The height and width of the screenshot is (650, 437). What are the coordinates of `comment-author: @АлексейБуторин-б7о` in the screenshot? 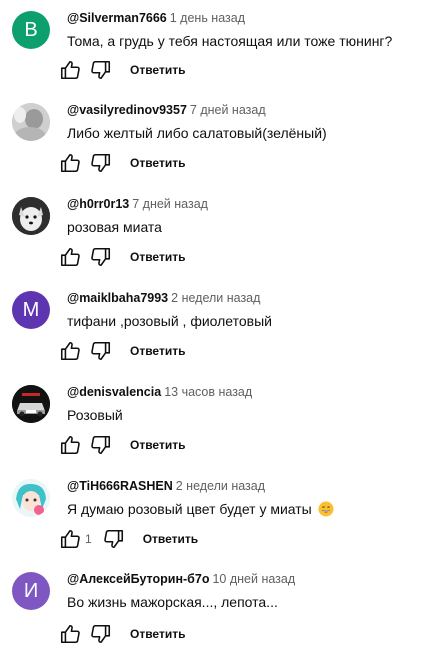 It's located at (138, 579).